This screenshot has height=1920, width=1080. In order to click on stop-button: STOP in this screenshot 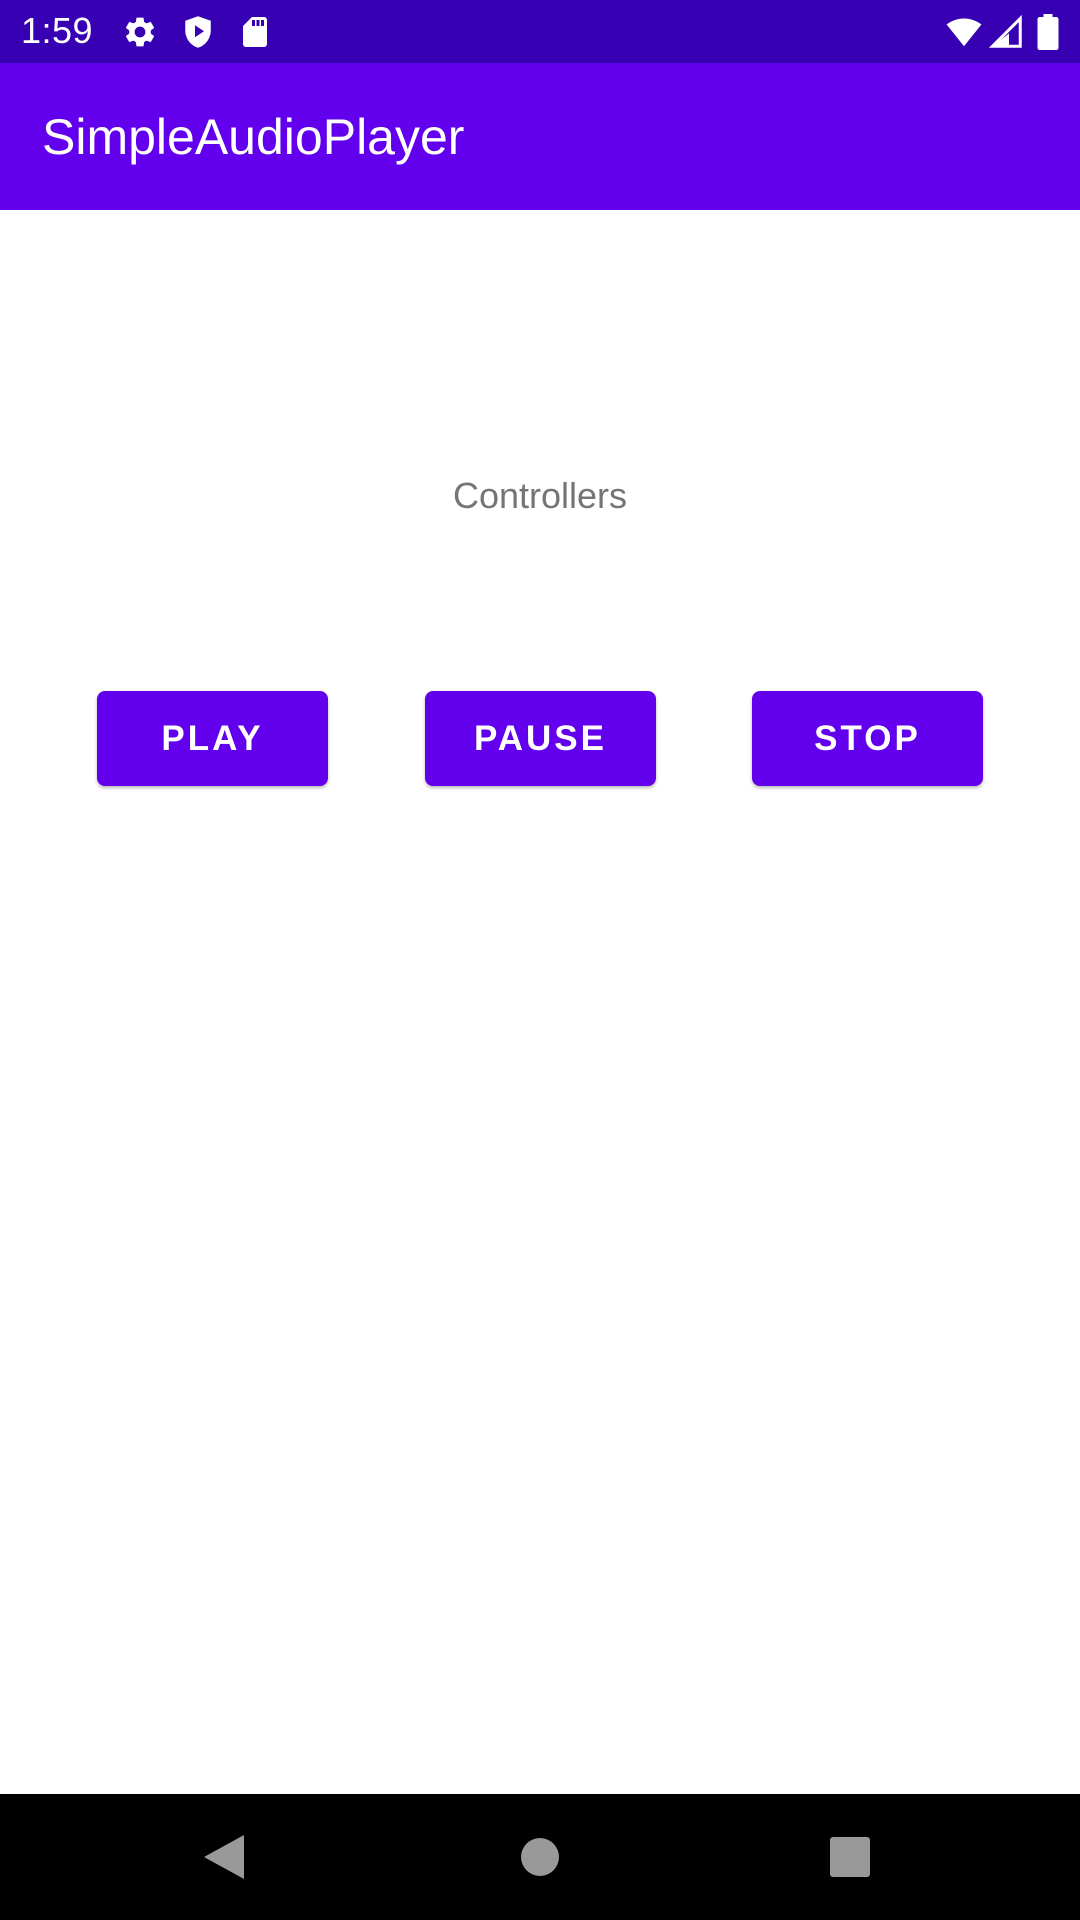, I will do `click(867, 738)`.